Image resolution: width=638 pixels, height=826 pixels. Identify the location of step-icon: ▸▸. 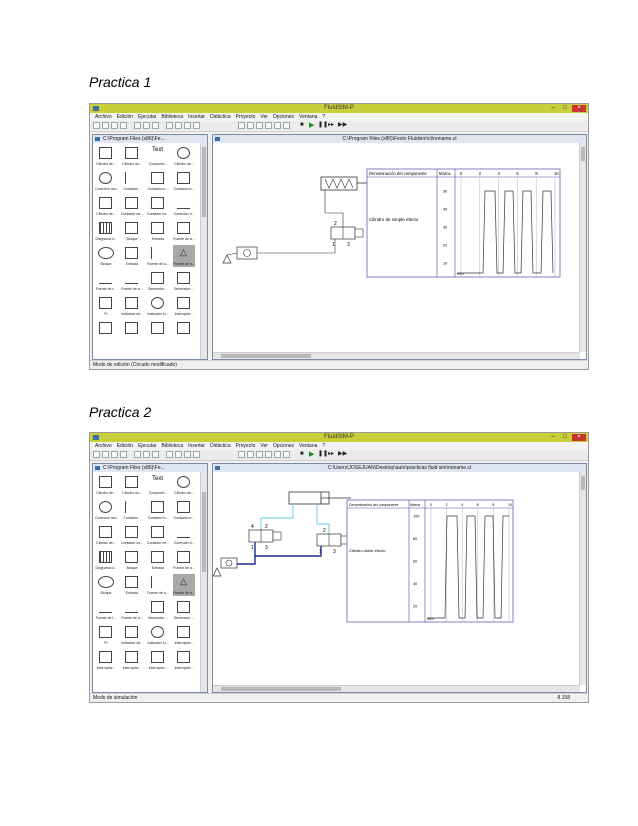
(331, 125).